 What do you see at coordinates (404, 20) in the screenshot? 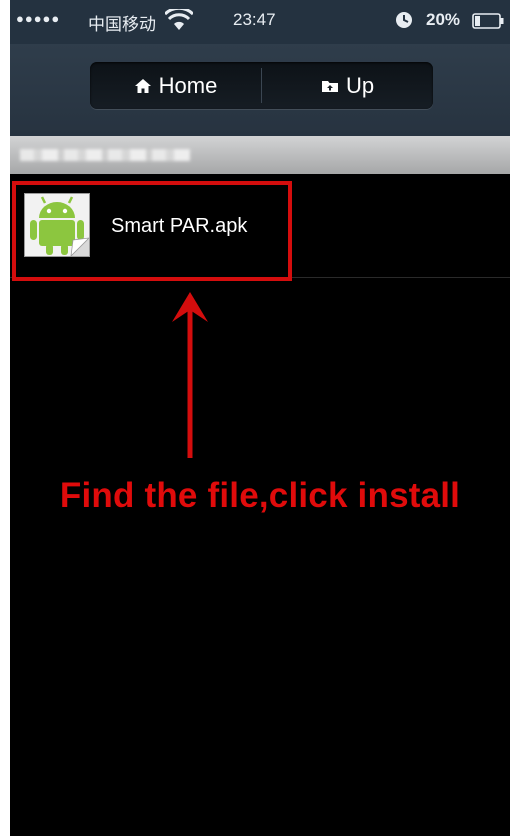
I see `alarm-icon` at bounding box center [404, 20].